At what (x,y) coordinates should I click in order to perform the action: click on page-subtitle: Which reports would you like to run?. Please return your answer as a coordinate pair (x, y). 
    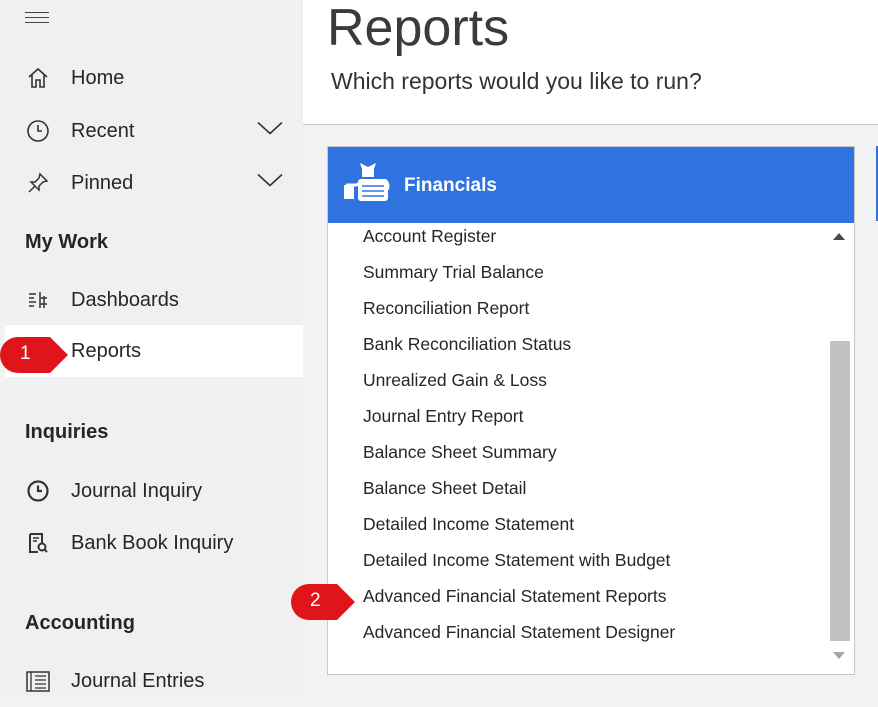
    Looking at the image, I should click on (516, 81).